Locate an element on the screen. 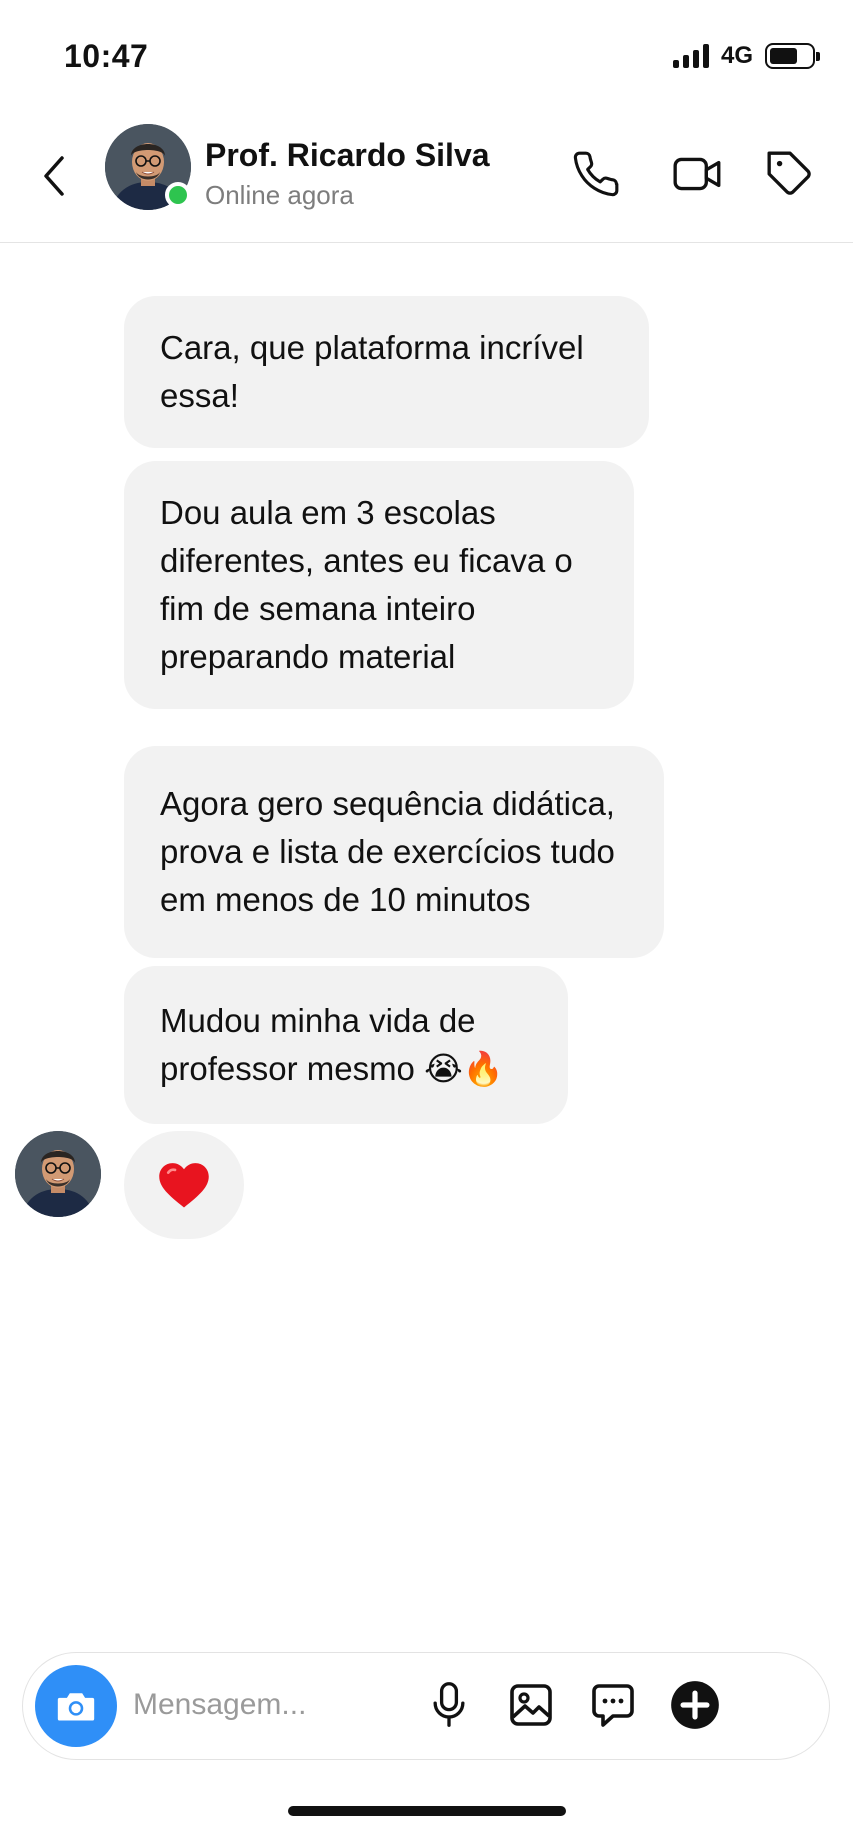 Image resolution: width=853 pixels, height=1844 pixels. sticker-button is located at coordinates (613, 1705).